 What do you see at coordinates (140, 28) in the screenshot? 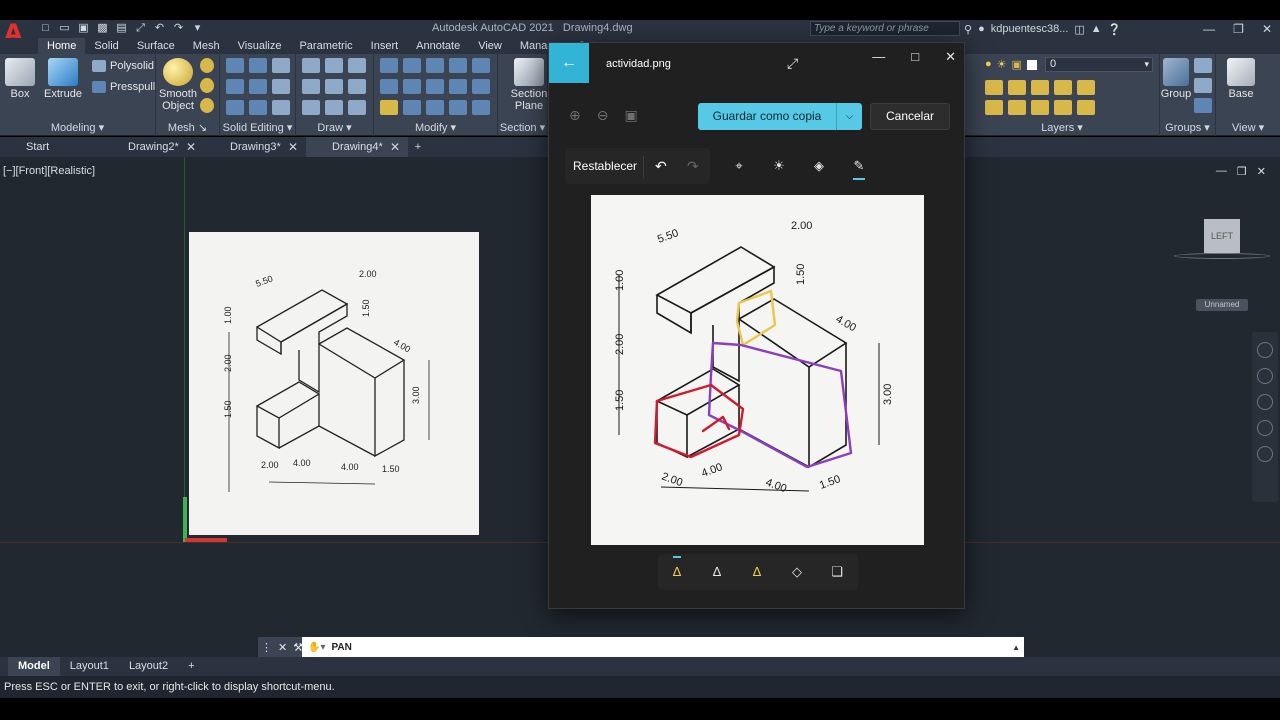
I see `share-icon: ⤢` at bounding box center [140, 28].